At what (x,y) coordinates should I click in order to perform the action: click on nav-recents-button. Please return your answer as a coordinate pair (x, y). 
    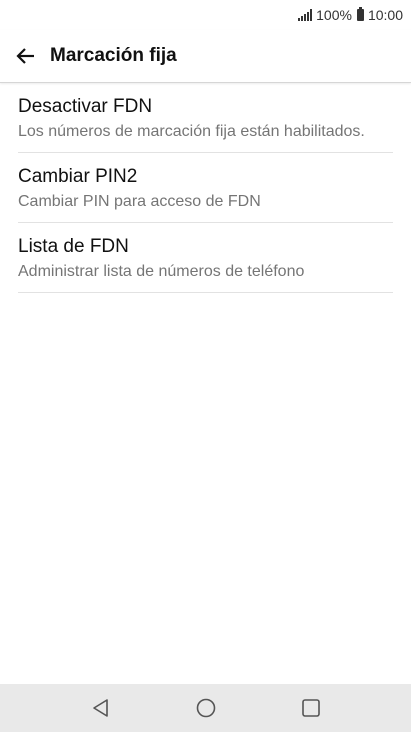
    Looking at the image, I should click on (310, 708).